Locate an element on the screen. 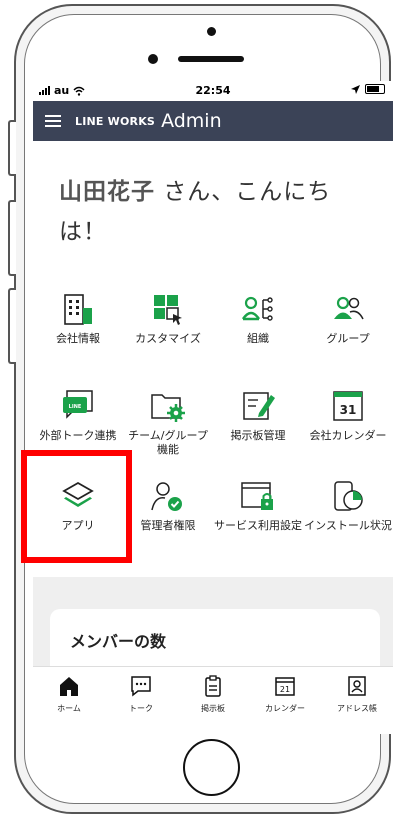  status-right is located at coordinates (368, 89).